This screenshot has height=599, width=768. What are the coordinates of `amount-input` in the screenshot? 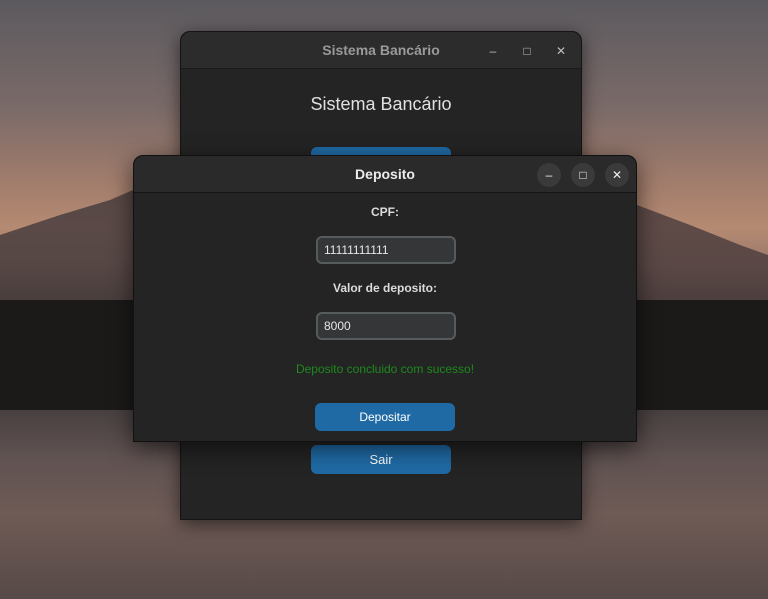 It's located at (386, 326).